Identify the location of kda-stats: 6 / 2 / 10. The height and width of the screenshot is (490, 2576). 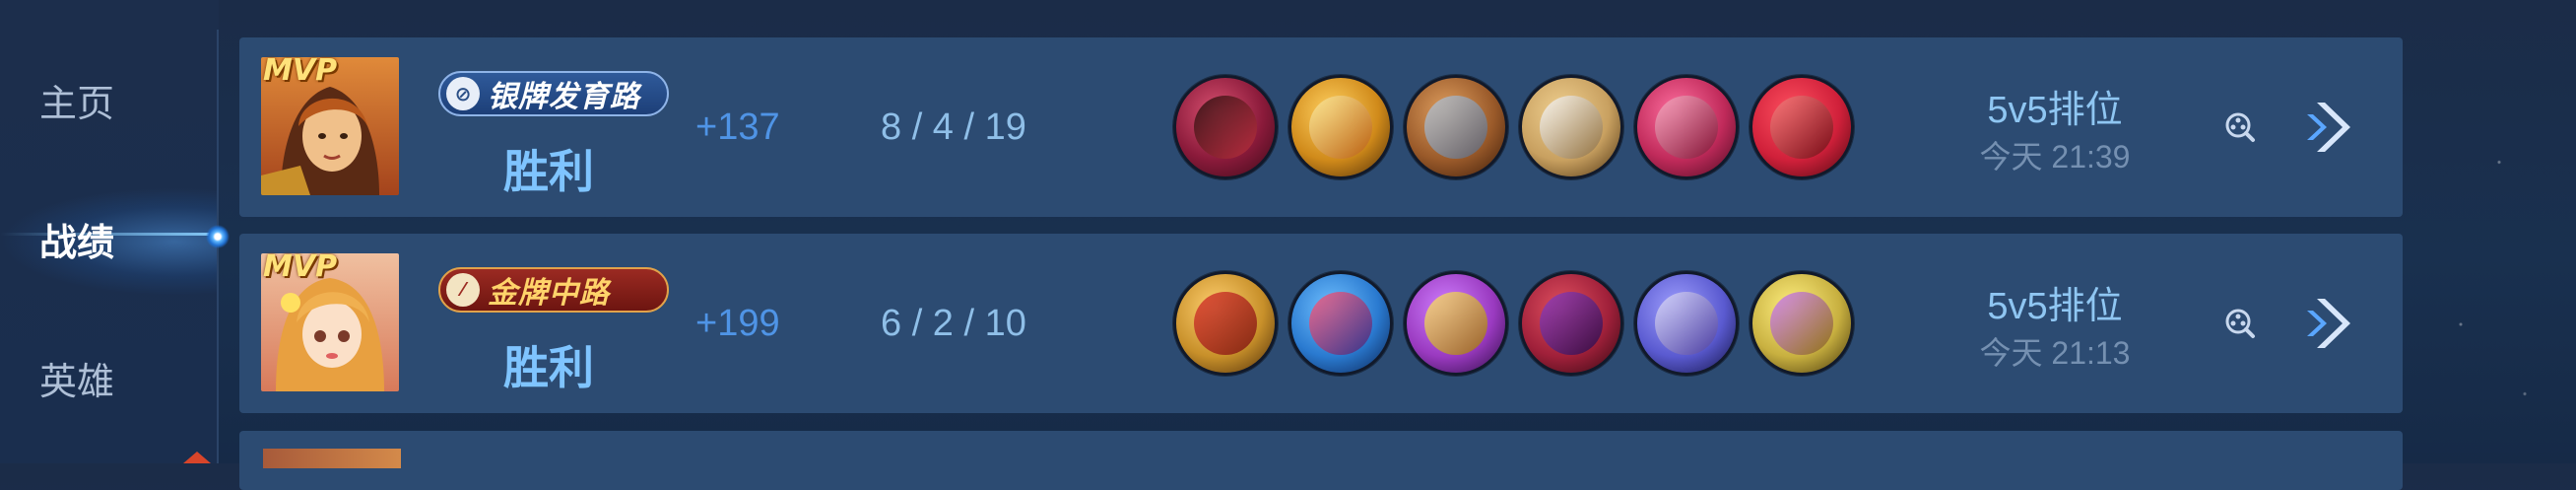
(954, 323).